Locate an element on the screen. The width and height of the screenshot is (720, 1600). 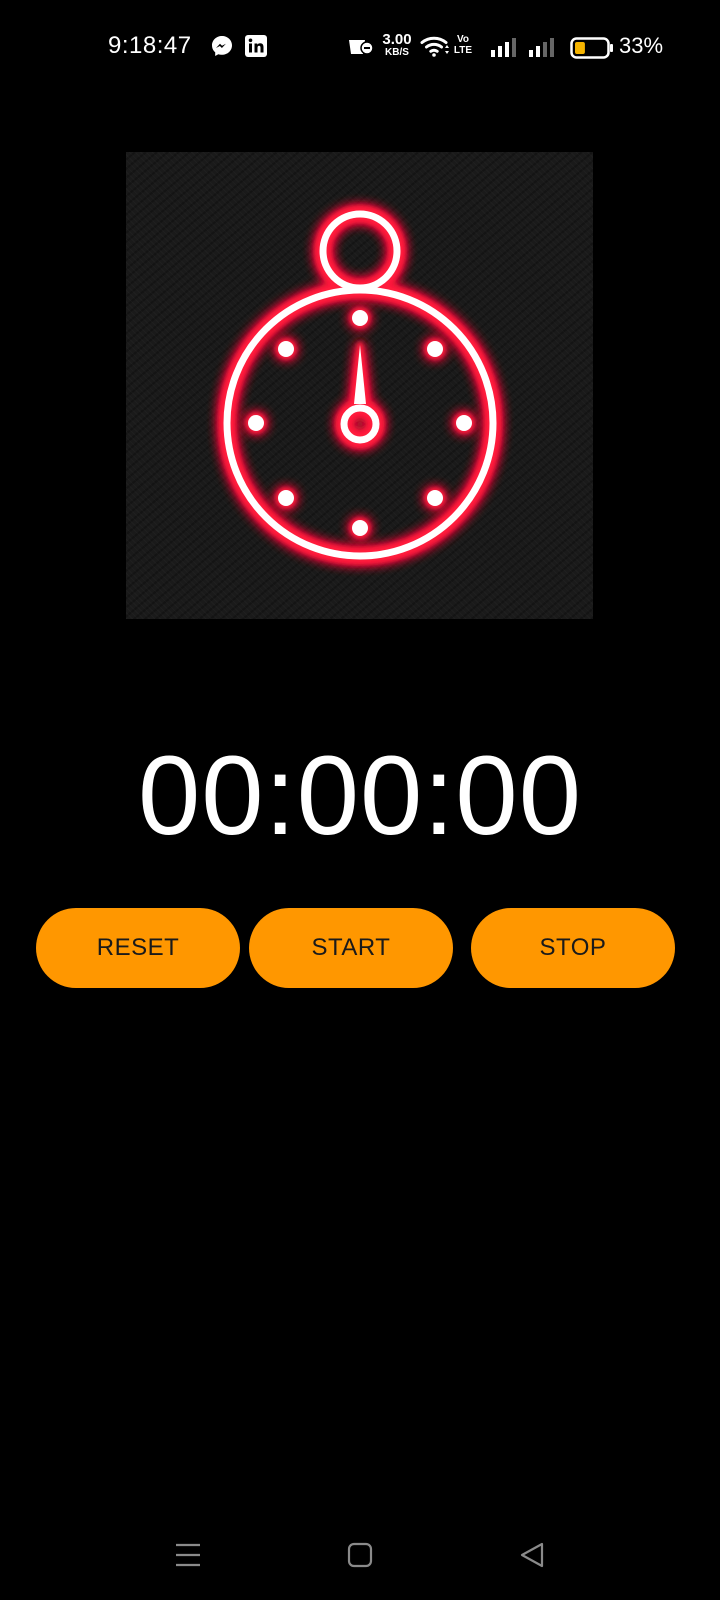
messenger-icon is located at coordinates (222, 48).